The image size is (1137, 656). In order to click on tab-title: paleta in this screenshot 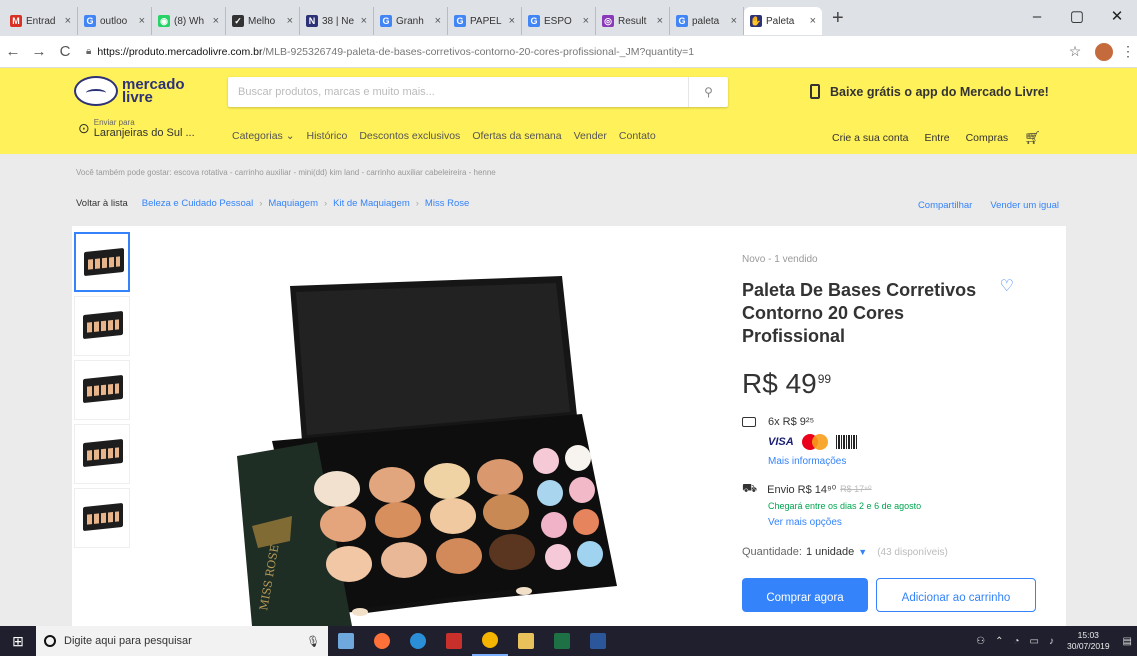, I will do `click(706, 21)`.